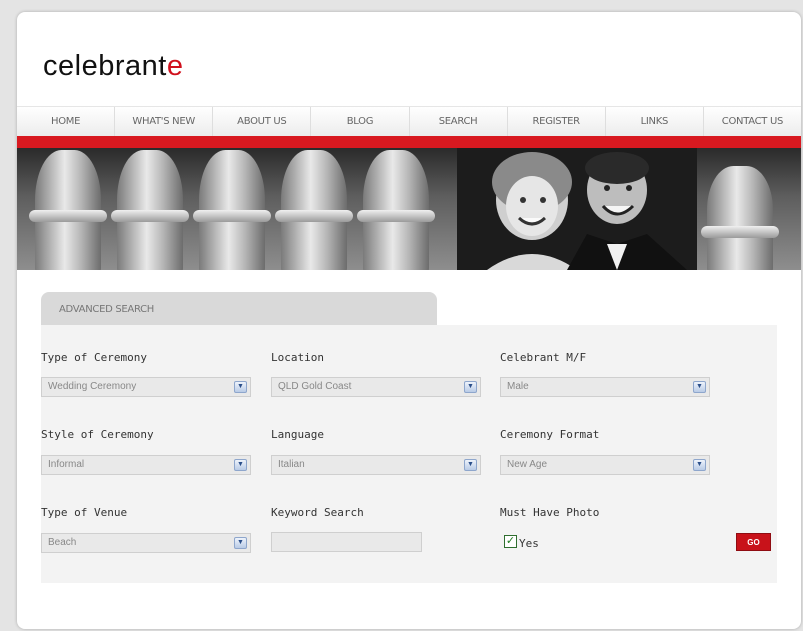  What do you see at coordinates (84, 512) in the screenshot?
I see `type-of-venue-label: Type of Venue` at bounding box center [84, 512].